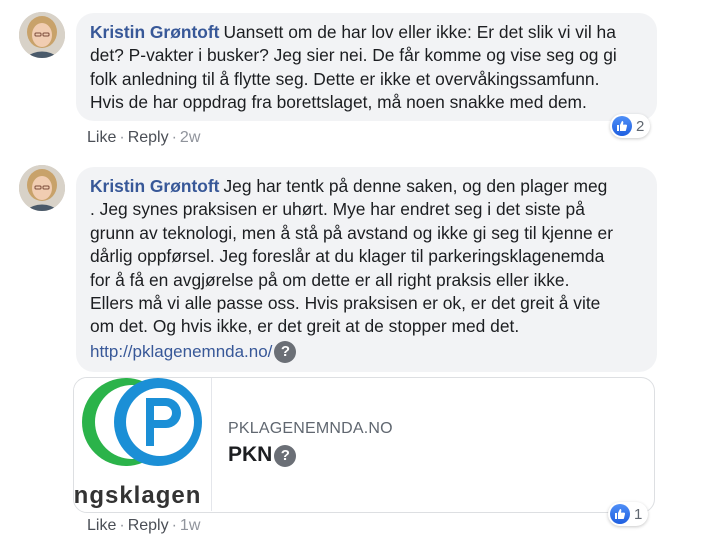 The image size is (706, 554). What do you see at coordinates (285, 351) in the screenshot?
I see `link-help-icon: ?` at bounding box center [285, 351].